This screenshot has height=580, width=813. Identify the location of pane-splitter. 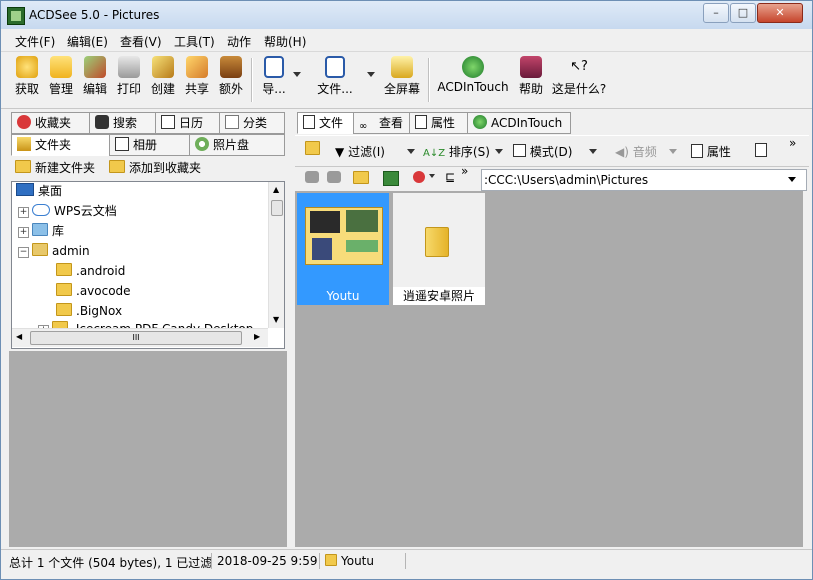
(291, 328).